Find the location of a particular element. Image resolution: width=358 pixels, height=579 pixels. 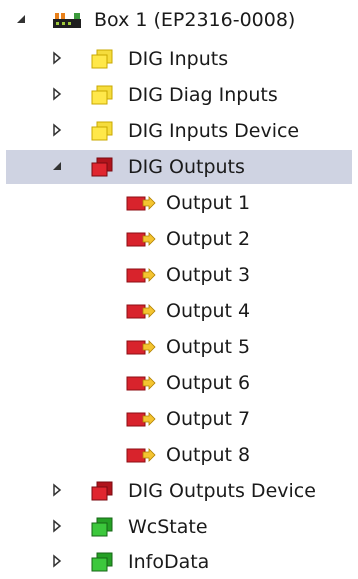

tree-node-label: Output 4 is located at coordinates (208, 311).